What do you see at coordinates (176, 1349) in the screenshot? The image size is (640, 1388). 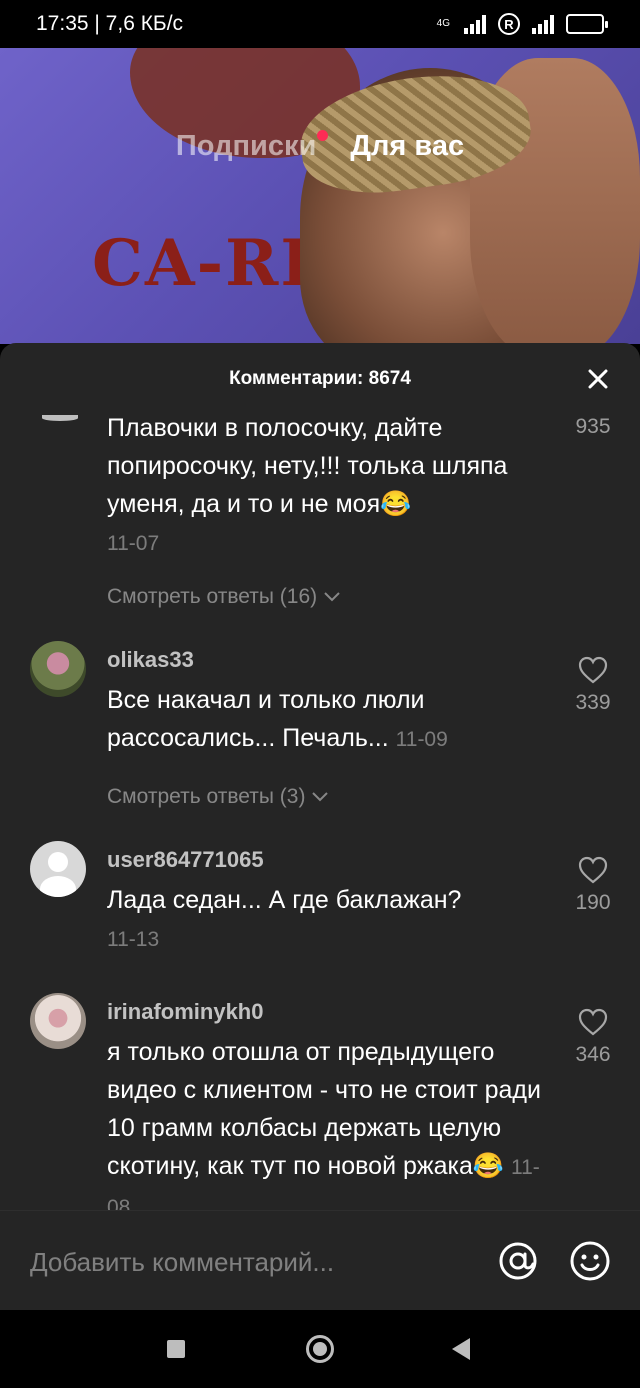 I see `recent-apps-button` at bounding box center [176, 1349].